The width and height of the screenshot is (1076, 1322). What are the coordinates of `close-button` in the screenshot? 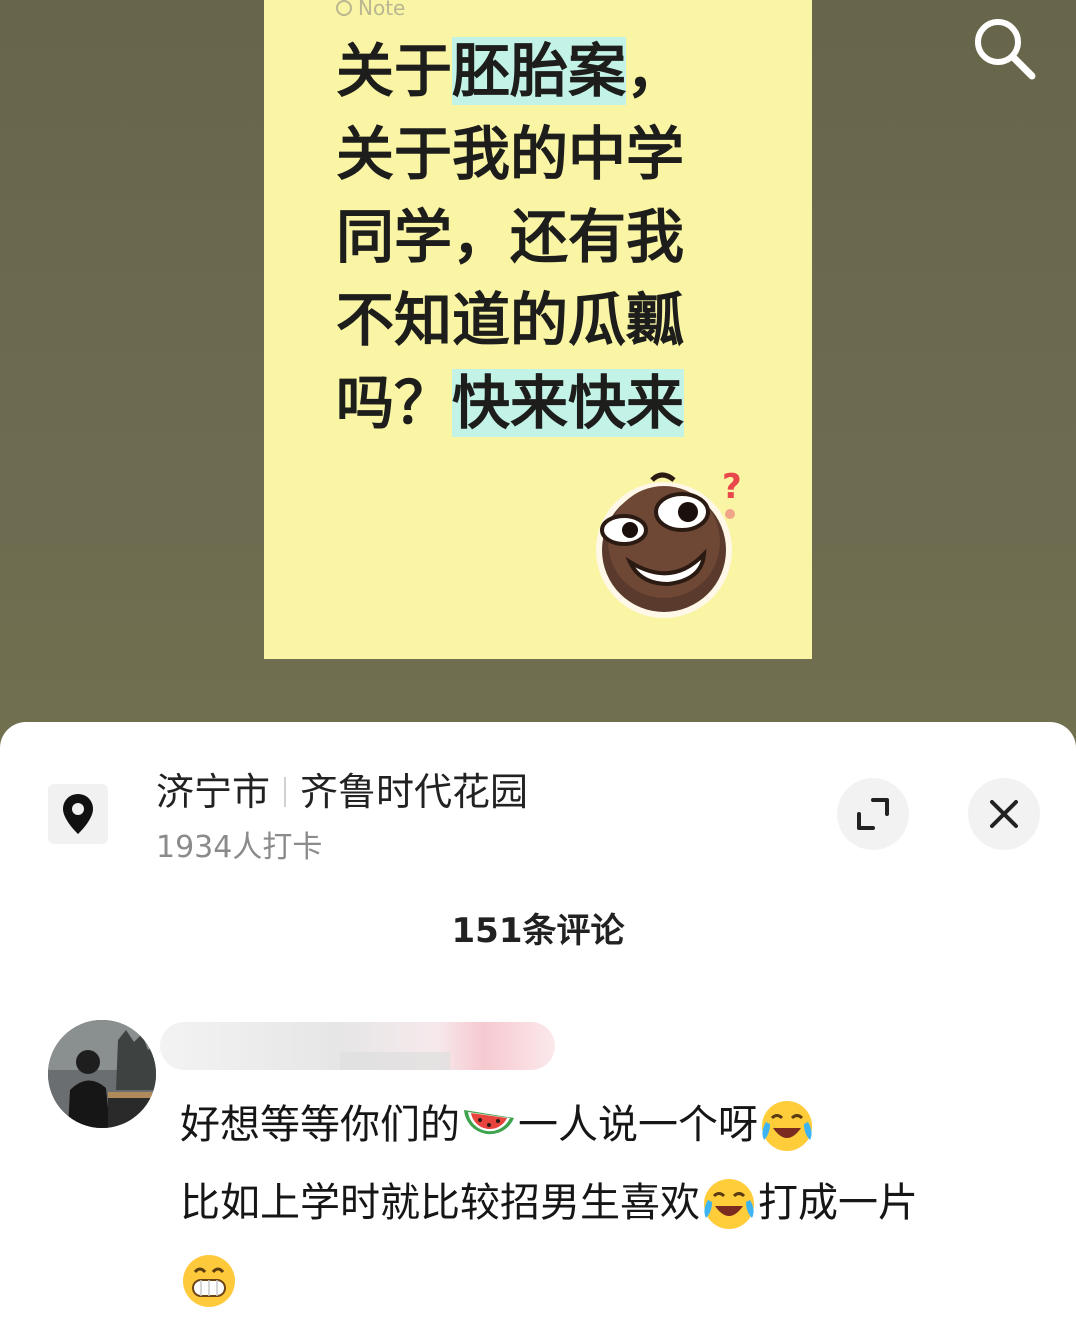 It's located at (1004, 814).